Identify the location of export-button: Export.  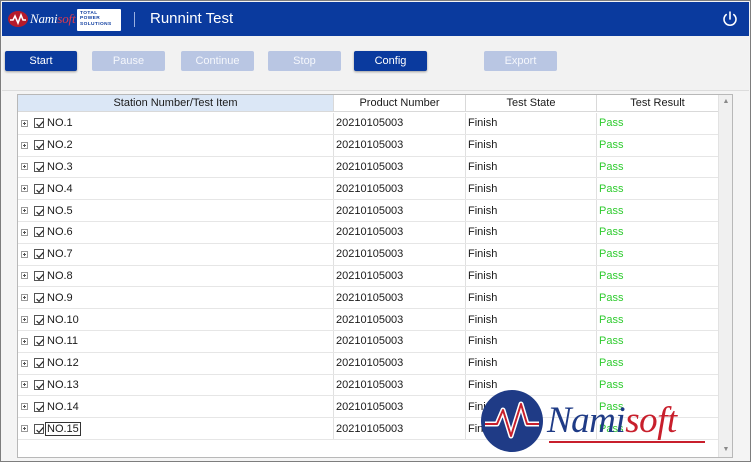
(520, 61).